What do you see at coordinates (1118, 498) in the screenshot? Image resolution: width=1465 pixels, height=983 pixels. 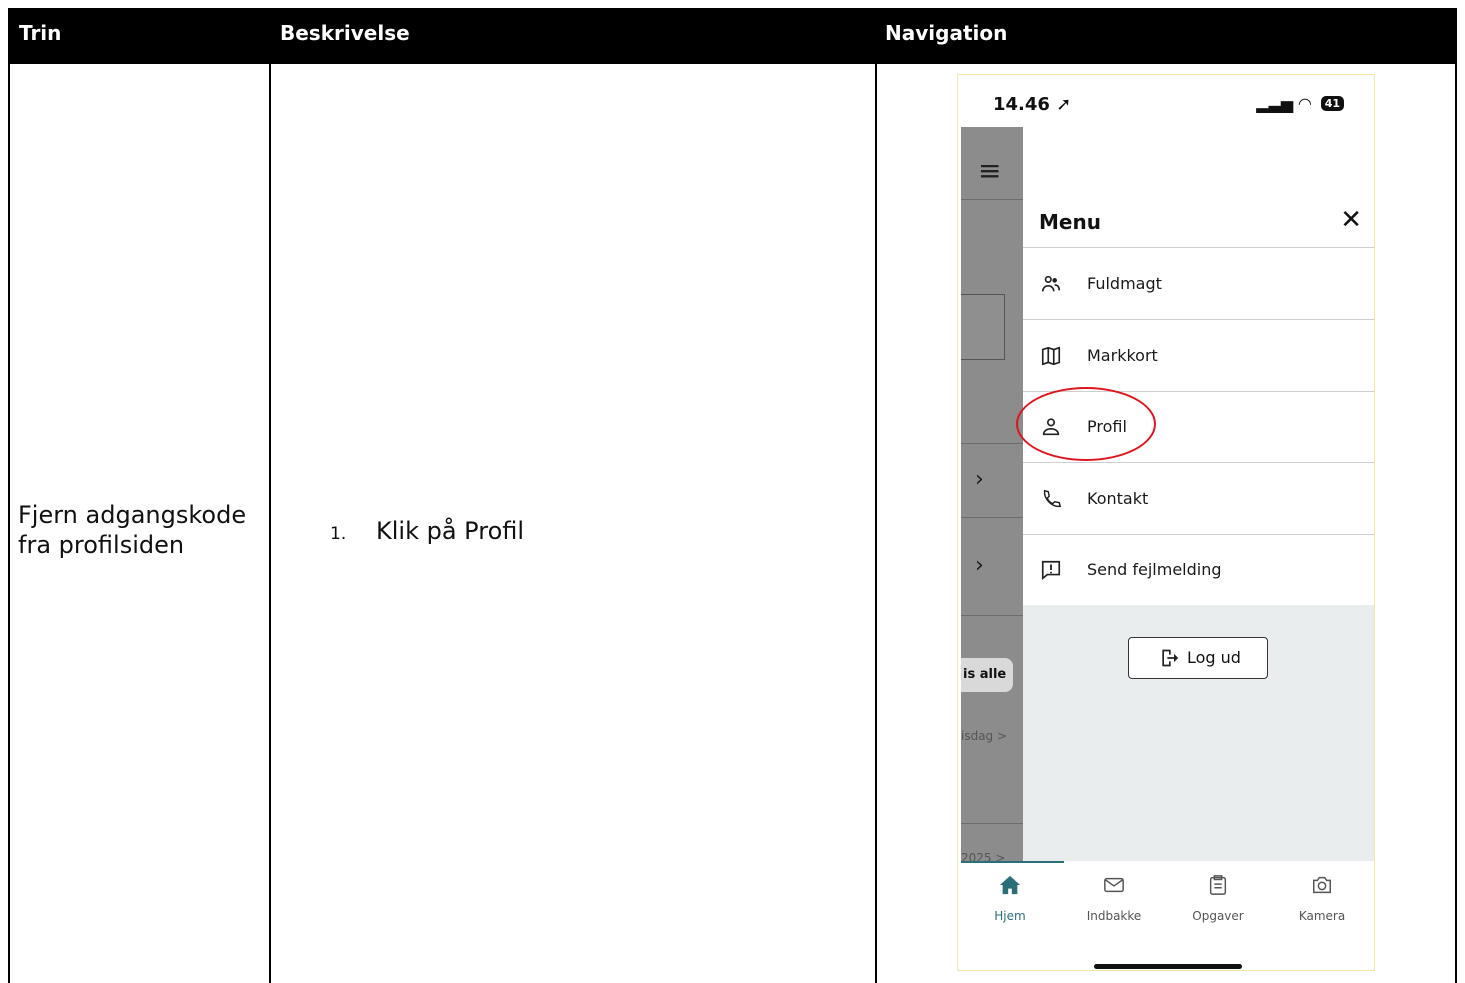 I see `menu-item-label: Kontakt` at bounding box center [1118, 498].